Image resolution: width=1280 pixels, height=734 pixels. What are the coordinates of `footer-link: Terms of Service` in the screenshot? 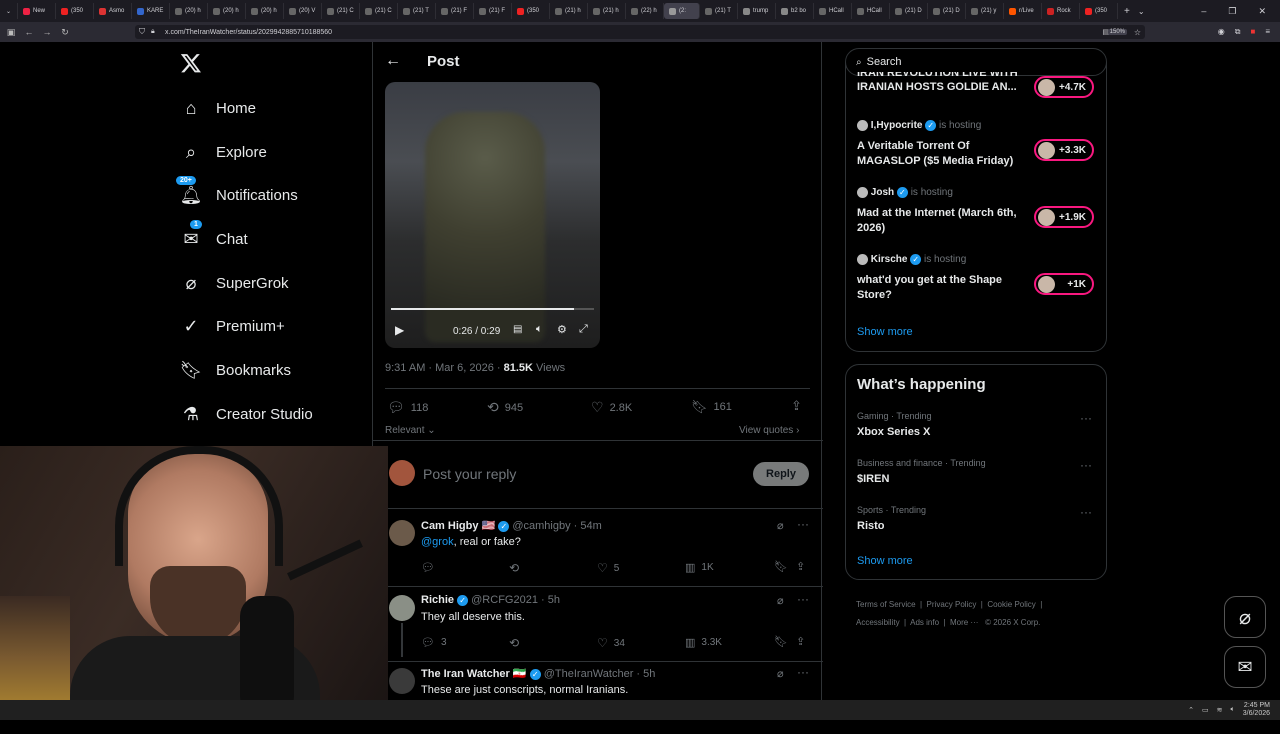 It's located at (886, 604).